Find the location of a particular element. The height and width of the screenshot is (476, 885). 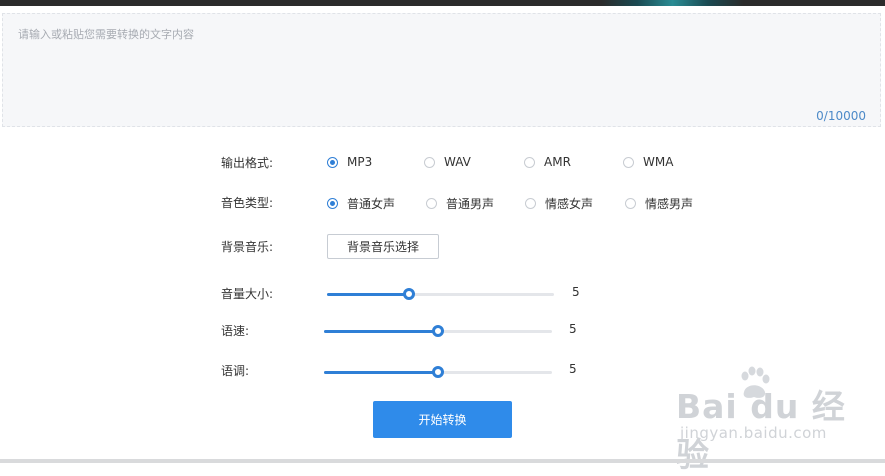

char-counter: 0/10000 is located at coordinates (841, 116).